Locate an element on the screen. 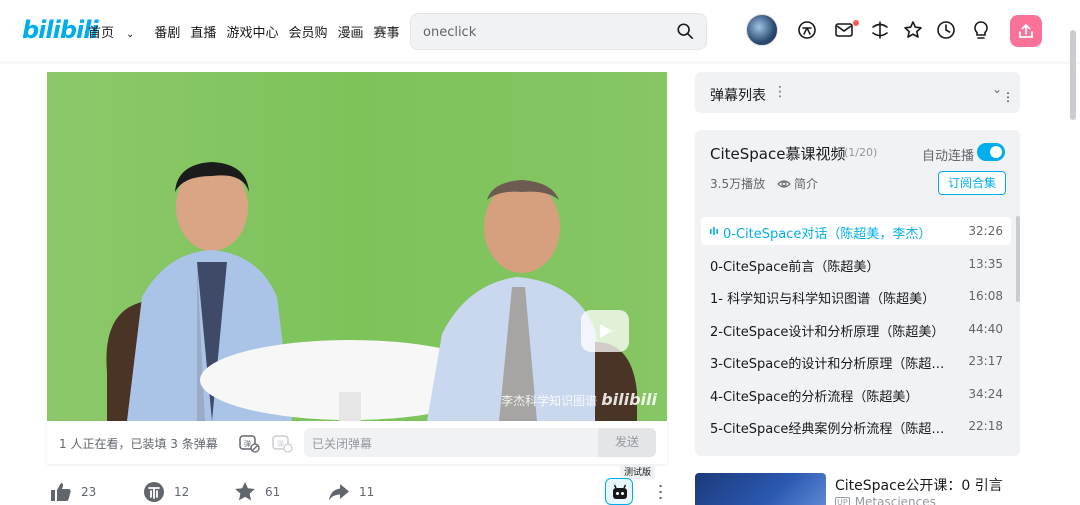 Image resolution: width=1080 pixels, height=505 pixels. subscribe-collection-button: 订阅合集 is located at coordinates (972, 183).